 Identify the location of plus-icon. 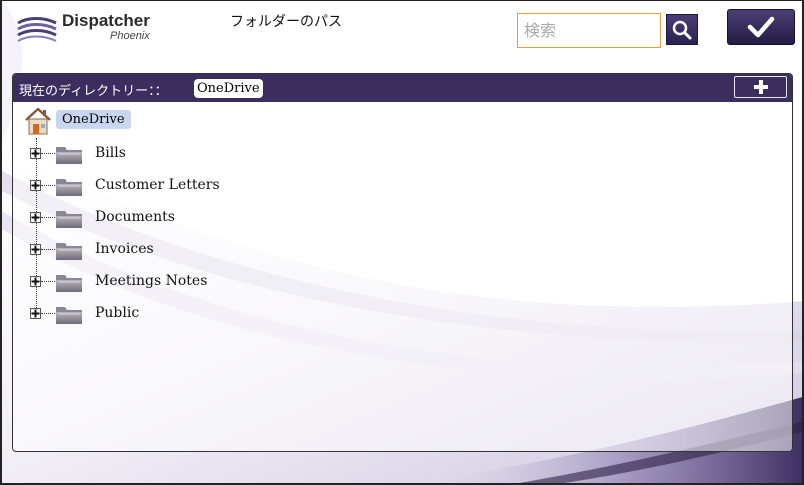
(760, 87).